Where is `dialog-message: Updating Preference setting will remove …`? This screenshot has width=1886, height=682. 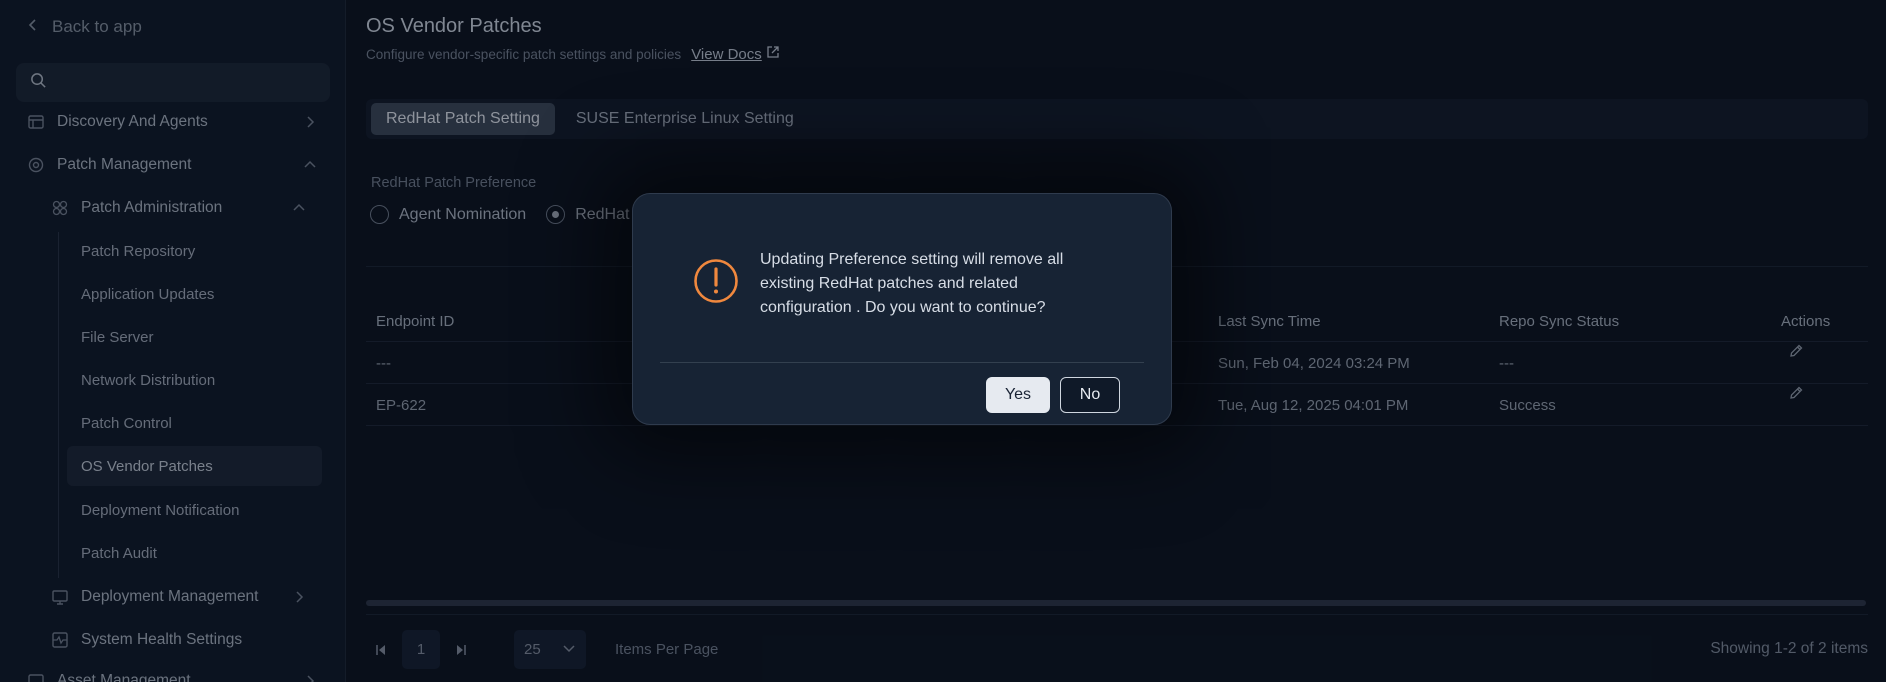 dialog-message: Updating Preference setting will remove … is located at coordinates (912, 283).